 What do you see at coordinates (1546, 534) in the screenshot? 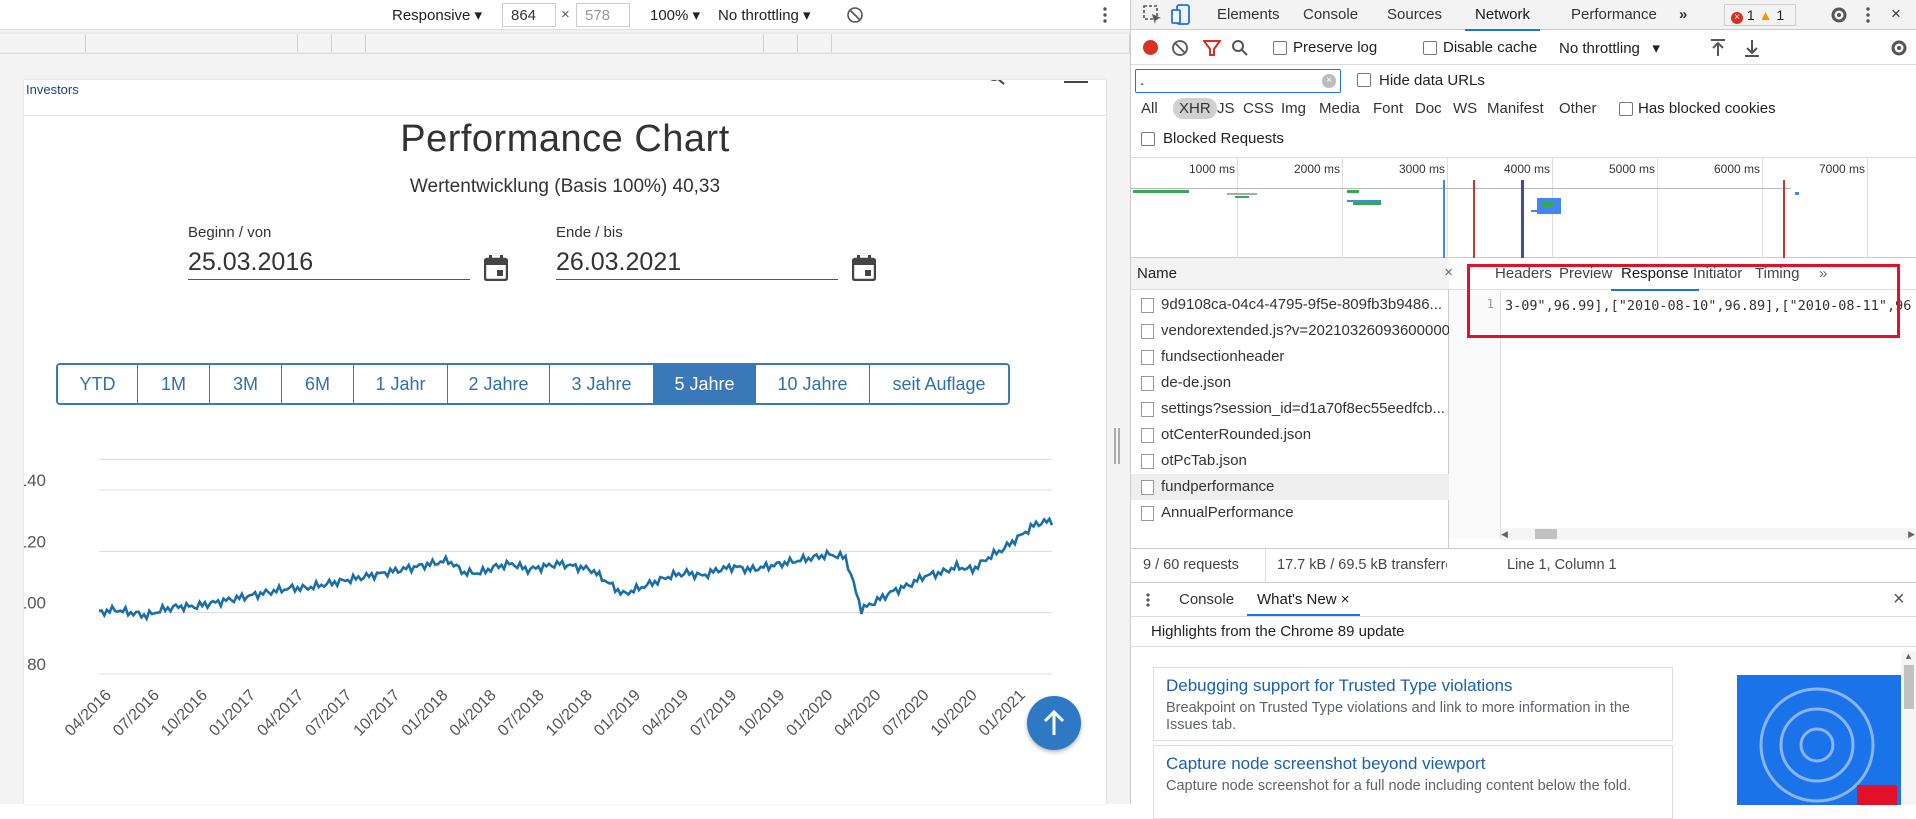
I see `scrollbar-thumb` at bounding box center [1546, 534].